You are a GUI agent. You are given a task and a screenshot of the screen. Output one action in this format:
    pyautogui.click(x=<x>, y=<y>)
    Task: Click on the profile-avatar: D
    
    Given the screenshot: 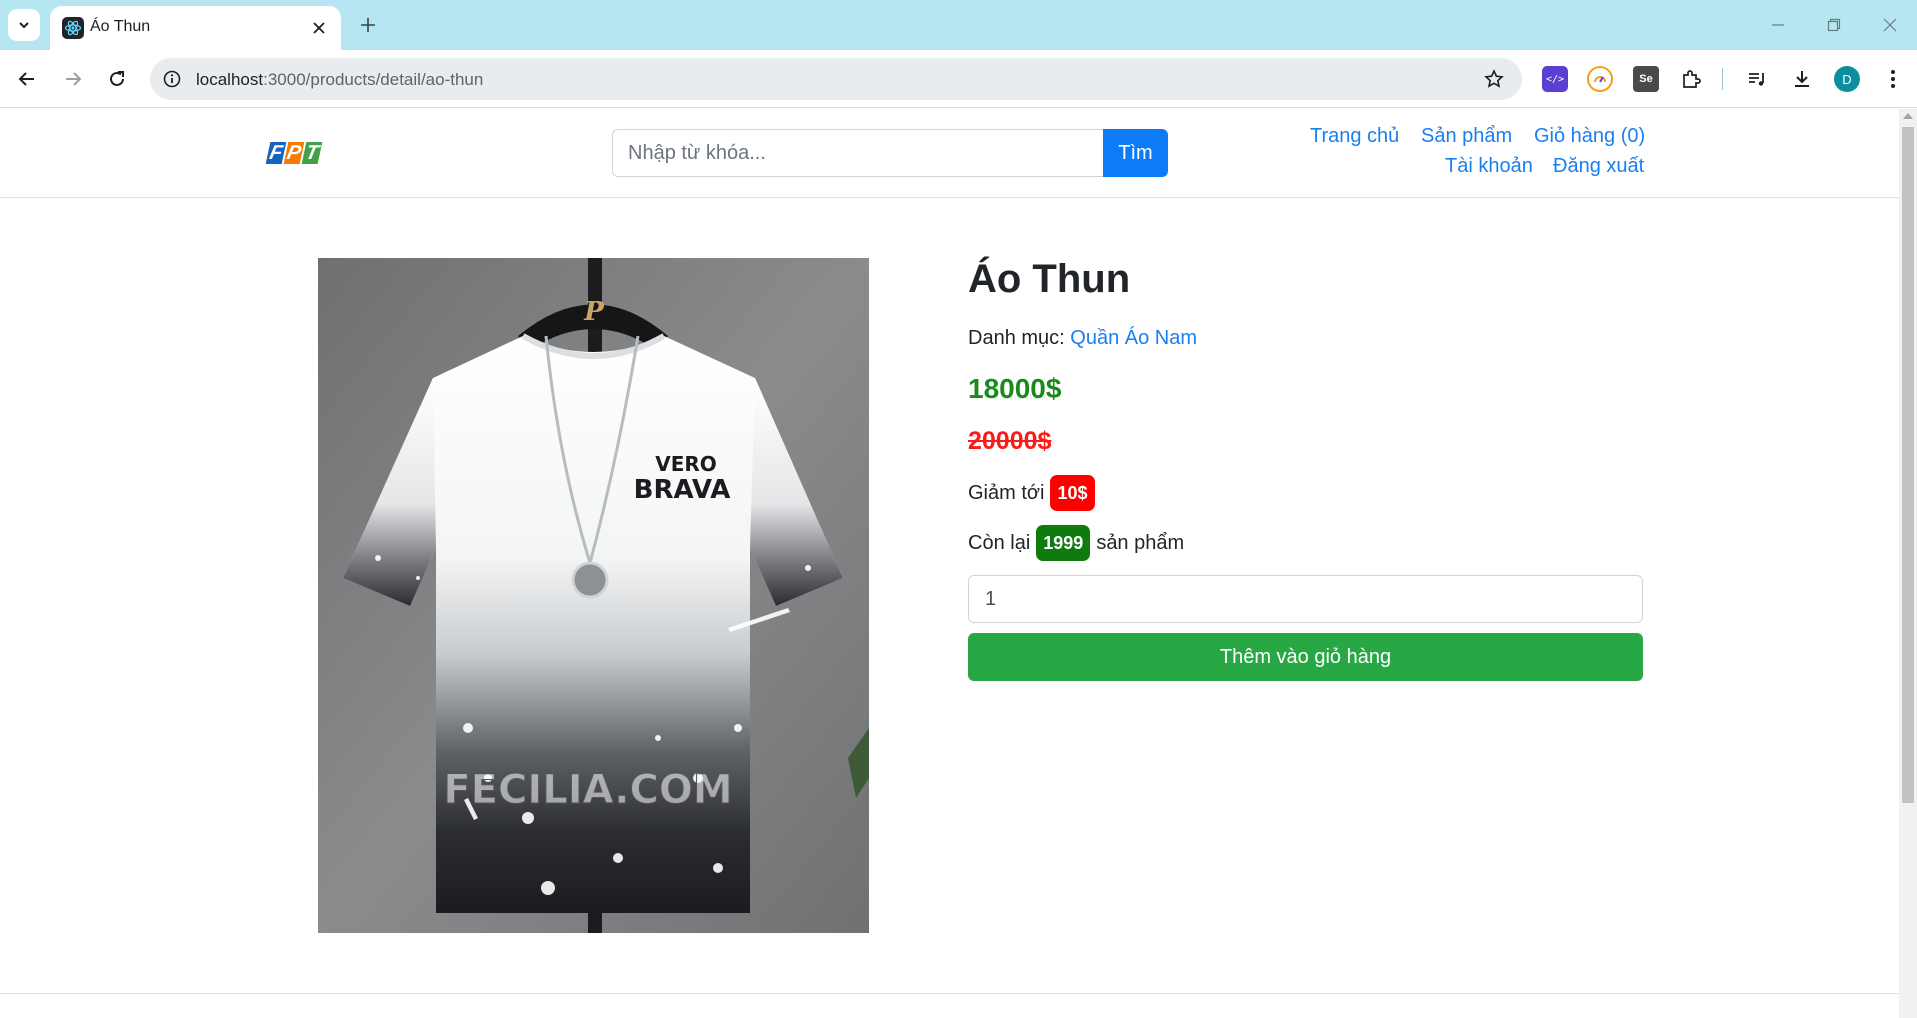 What is the action you would take?
    pyautogui.click(x=1847, y=79)
    